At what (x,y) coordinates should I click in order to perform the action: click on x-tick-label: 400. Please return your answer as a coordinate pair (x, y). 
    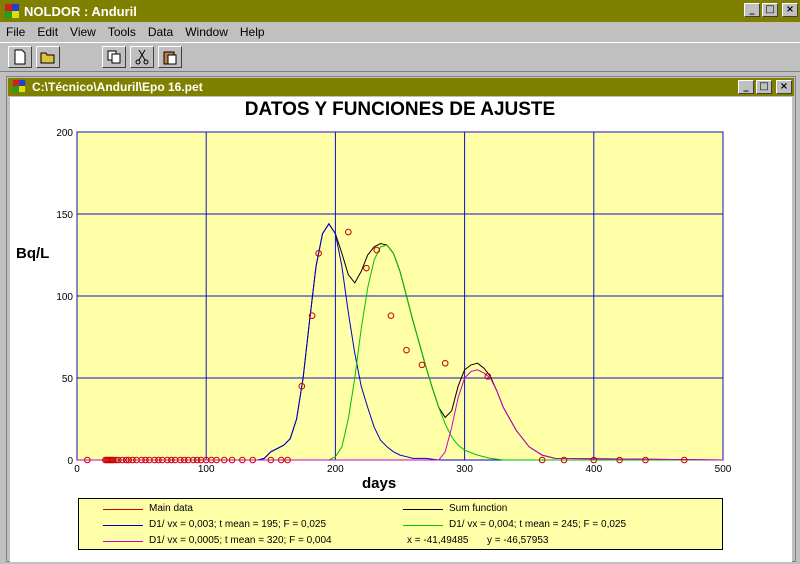
    Looking at the image, I should click on (593, 469).